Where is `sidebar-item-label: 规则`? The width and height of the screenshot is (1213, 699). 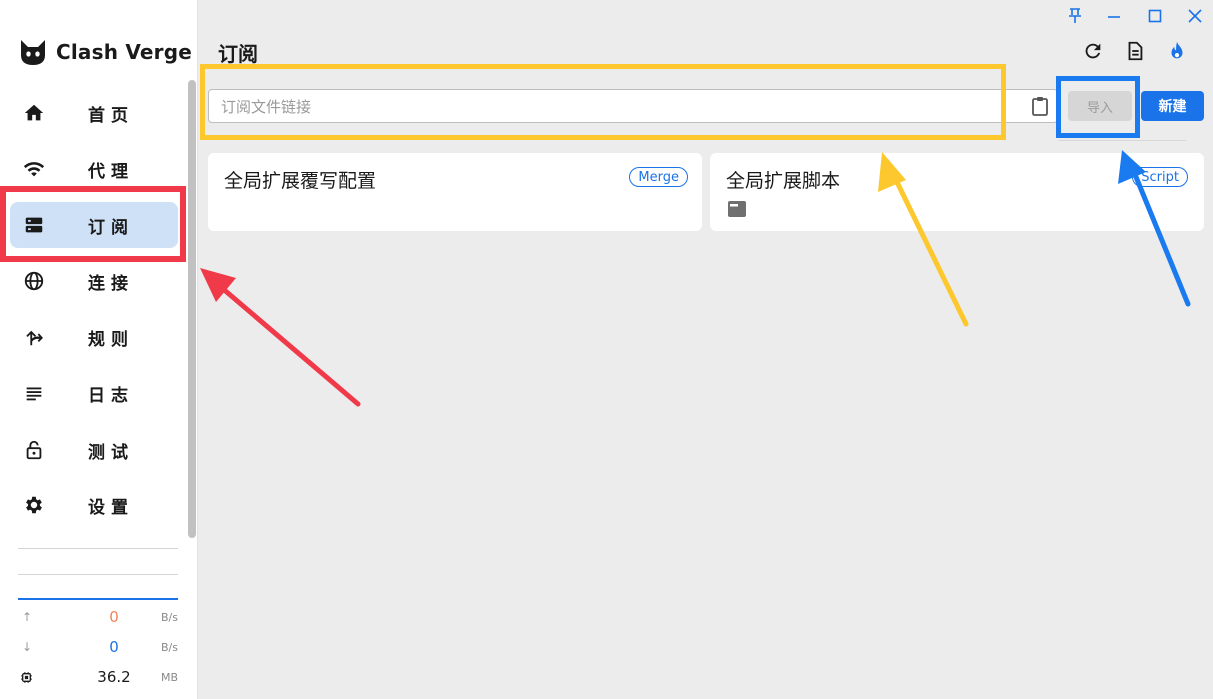 sidebar-item-label: 规则 is located at coordinates (111, 339).